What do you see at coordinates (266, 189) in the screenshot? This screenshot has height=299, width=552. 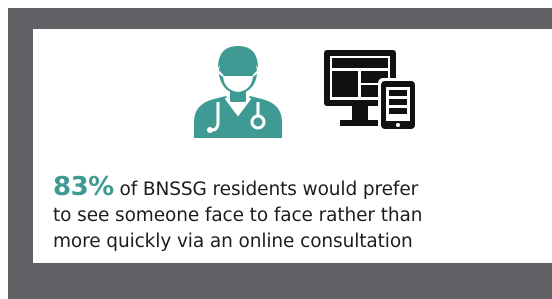 I see `statistic-line-1-text: of BNSSG residents would prefer` at bounding box center [266, 189].